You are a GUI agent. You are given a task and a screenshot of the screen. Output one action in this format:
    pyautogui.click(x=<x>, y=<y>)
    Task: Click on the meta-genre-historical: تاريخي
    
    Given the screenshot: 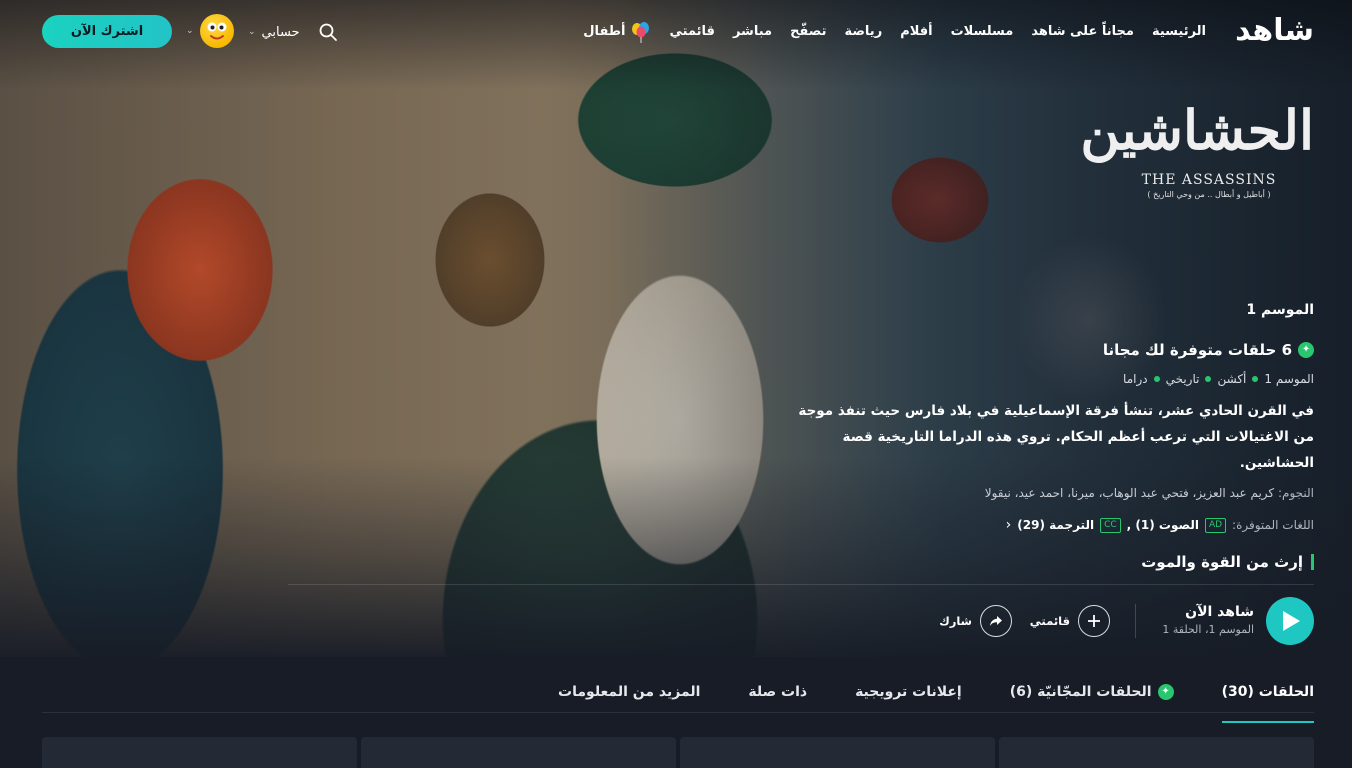 What is the action you would take?
    pyautogui.click(x=1183, y=379)
    